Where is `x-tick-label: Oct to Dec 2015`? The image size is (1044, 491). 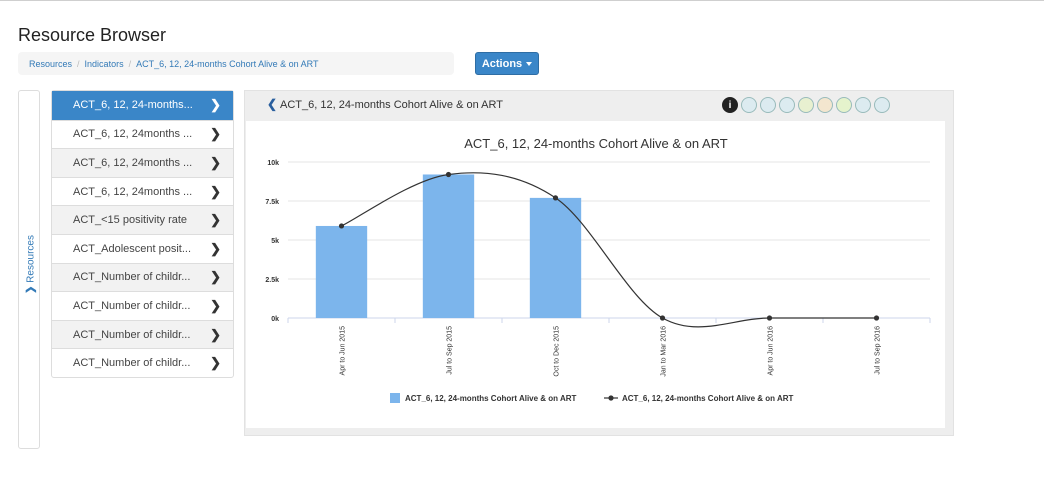 x-tick-label: Oct to Dec 2015 is located at coordinates (557, 351).